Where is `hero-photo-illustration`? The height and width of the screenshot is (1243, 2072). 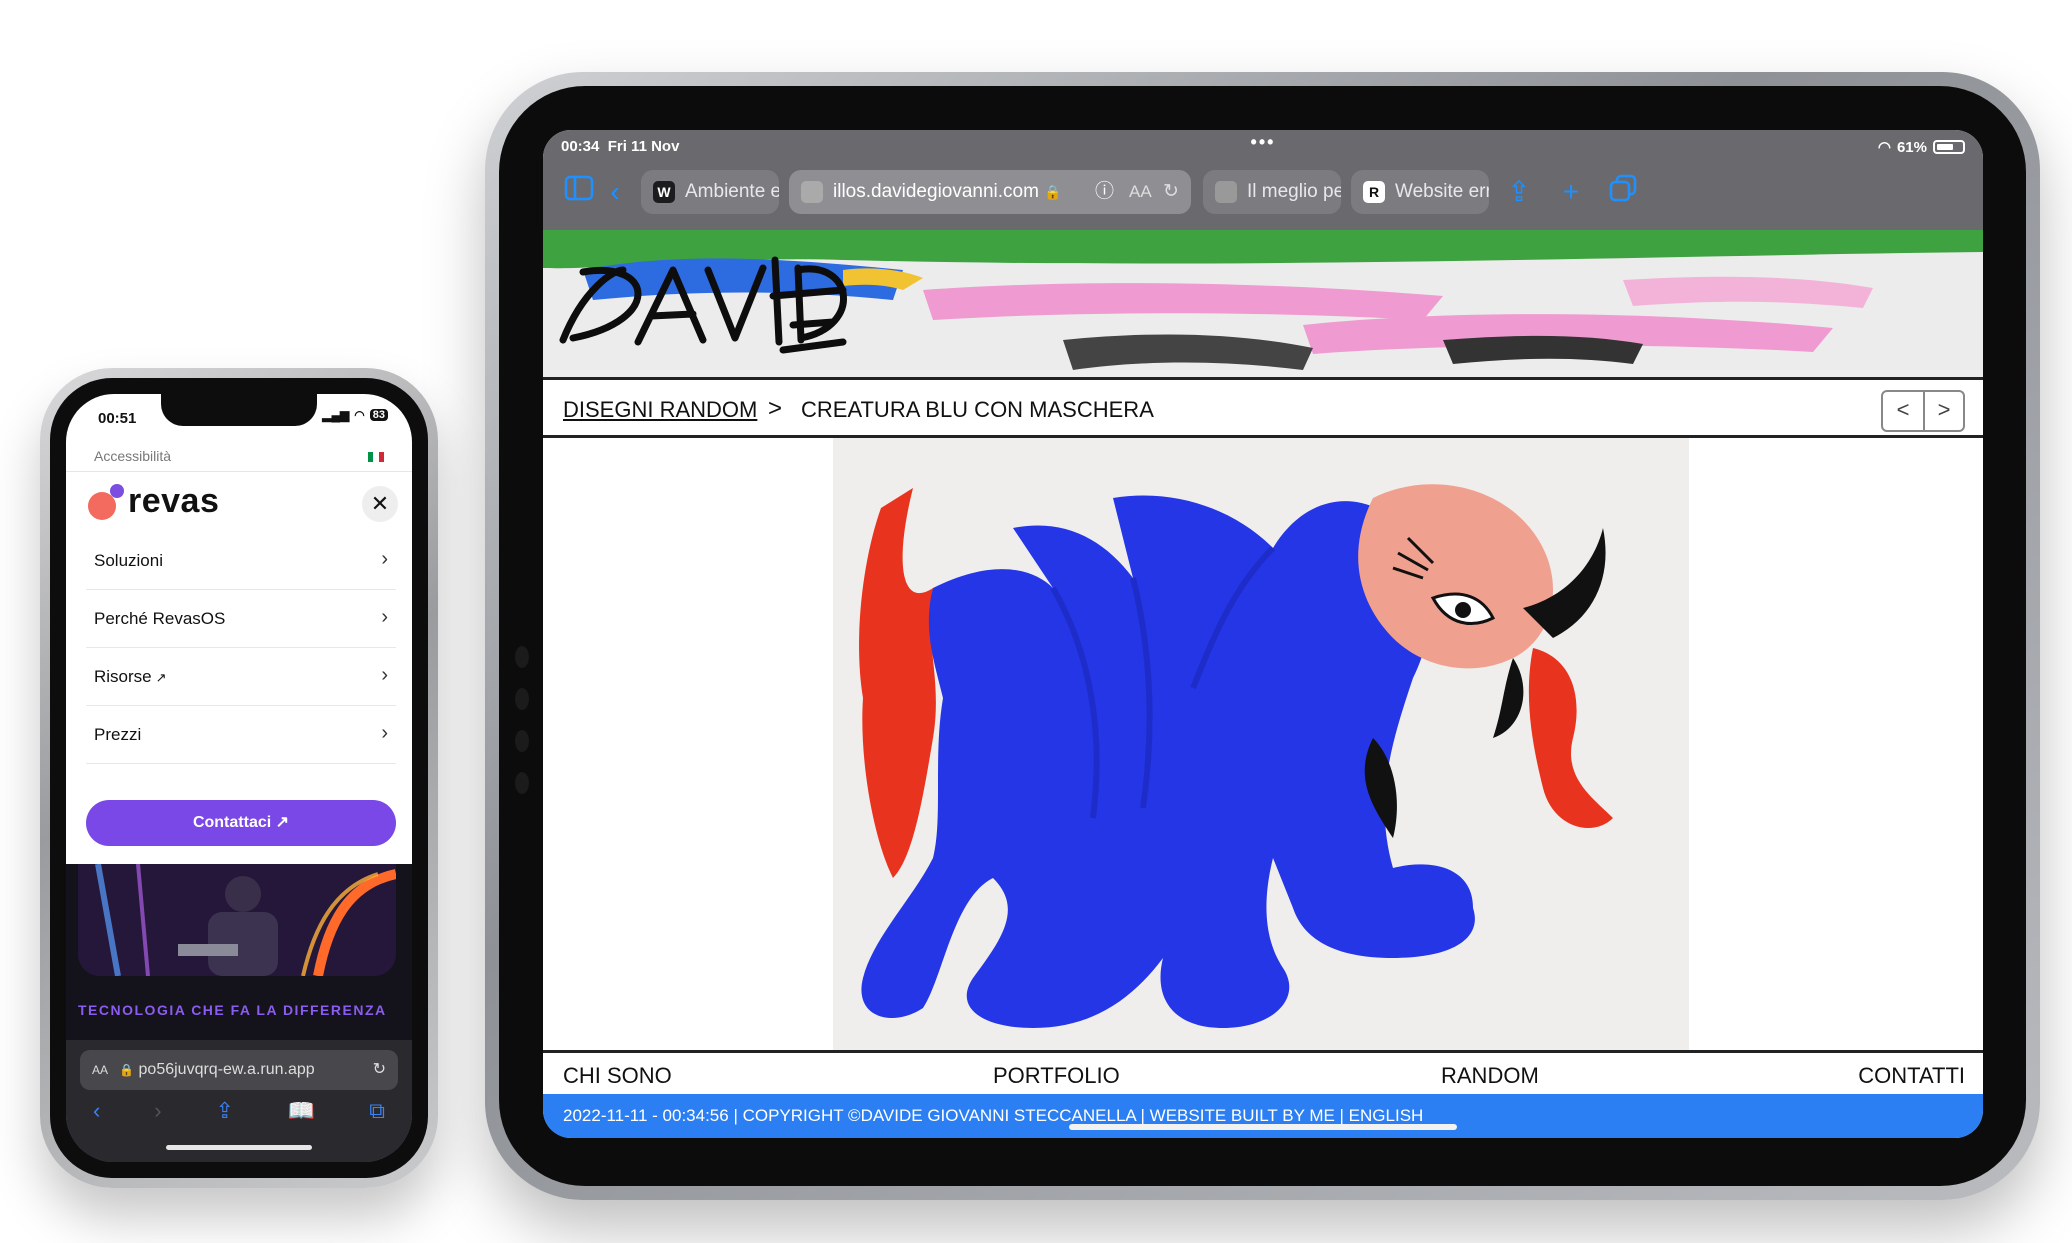
hero-photo-illustration is located at coordinates (237, 920).